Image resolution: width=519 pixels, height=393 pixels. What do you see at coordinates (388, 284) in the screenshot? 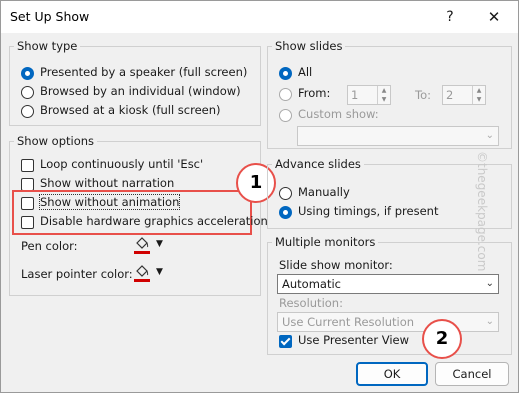
I see `slide-show-monitor-select: Automatic ⌄` at bounding box center [388, 284].